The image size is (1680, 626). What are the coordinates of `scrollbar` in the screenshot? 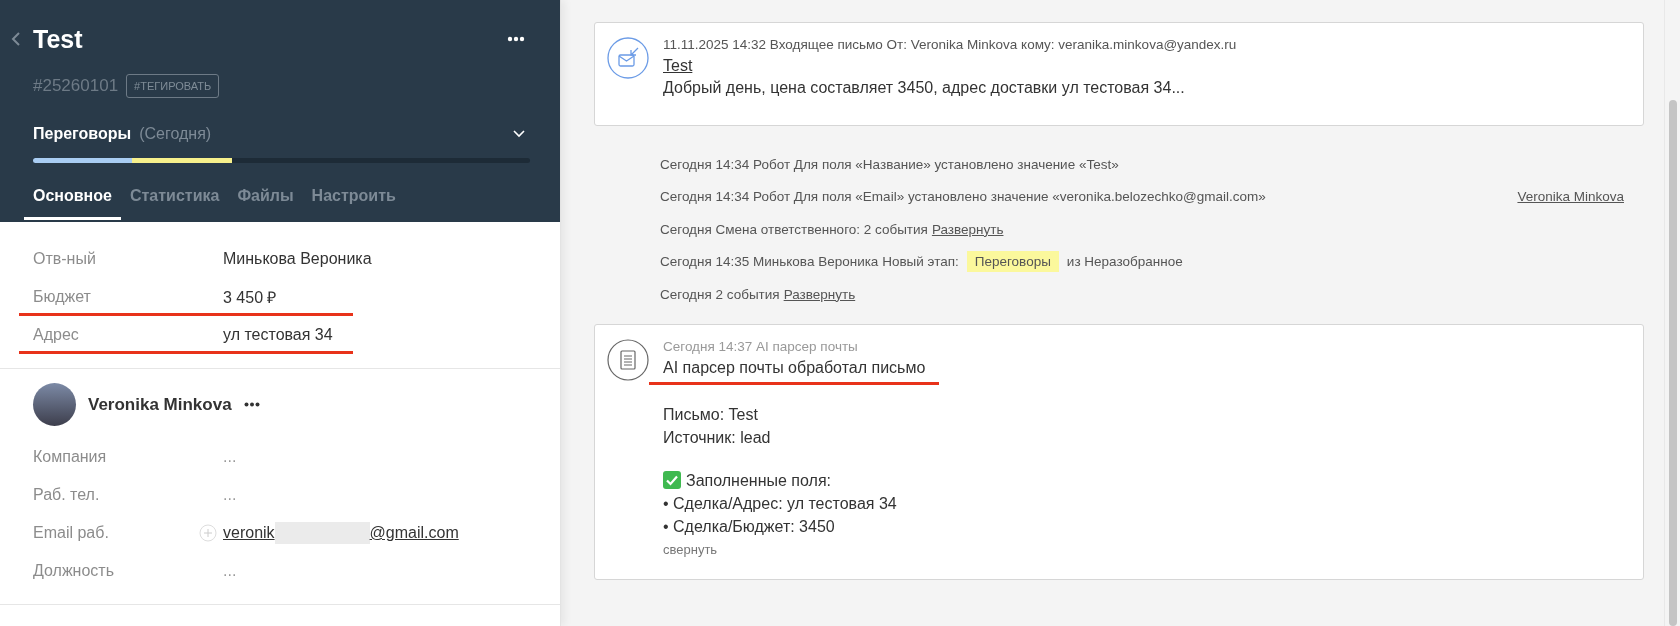 It's located at (1672, 313).